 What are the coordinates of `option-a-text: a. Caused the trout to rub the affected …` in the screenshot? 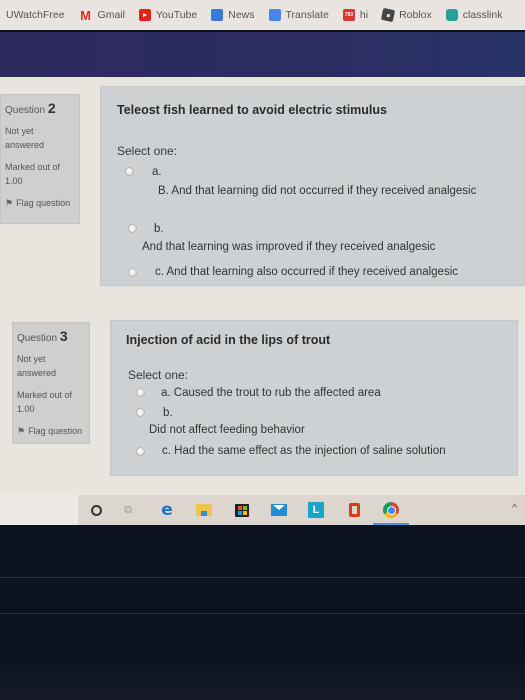 It's located at (271, 393).